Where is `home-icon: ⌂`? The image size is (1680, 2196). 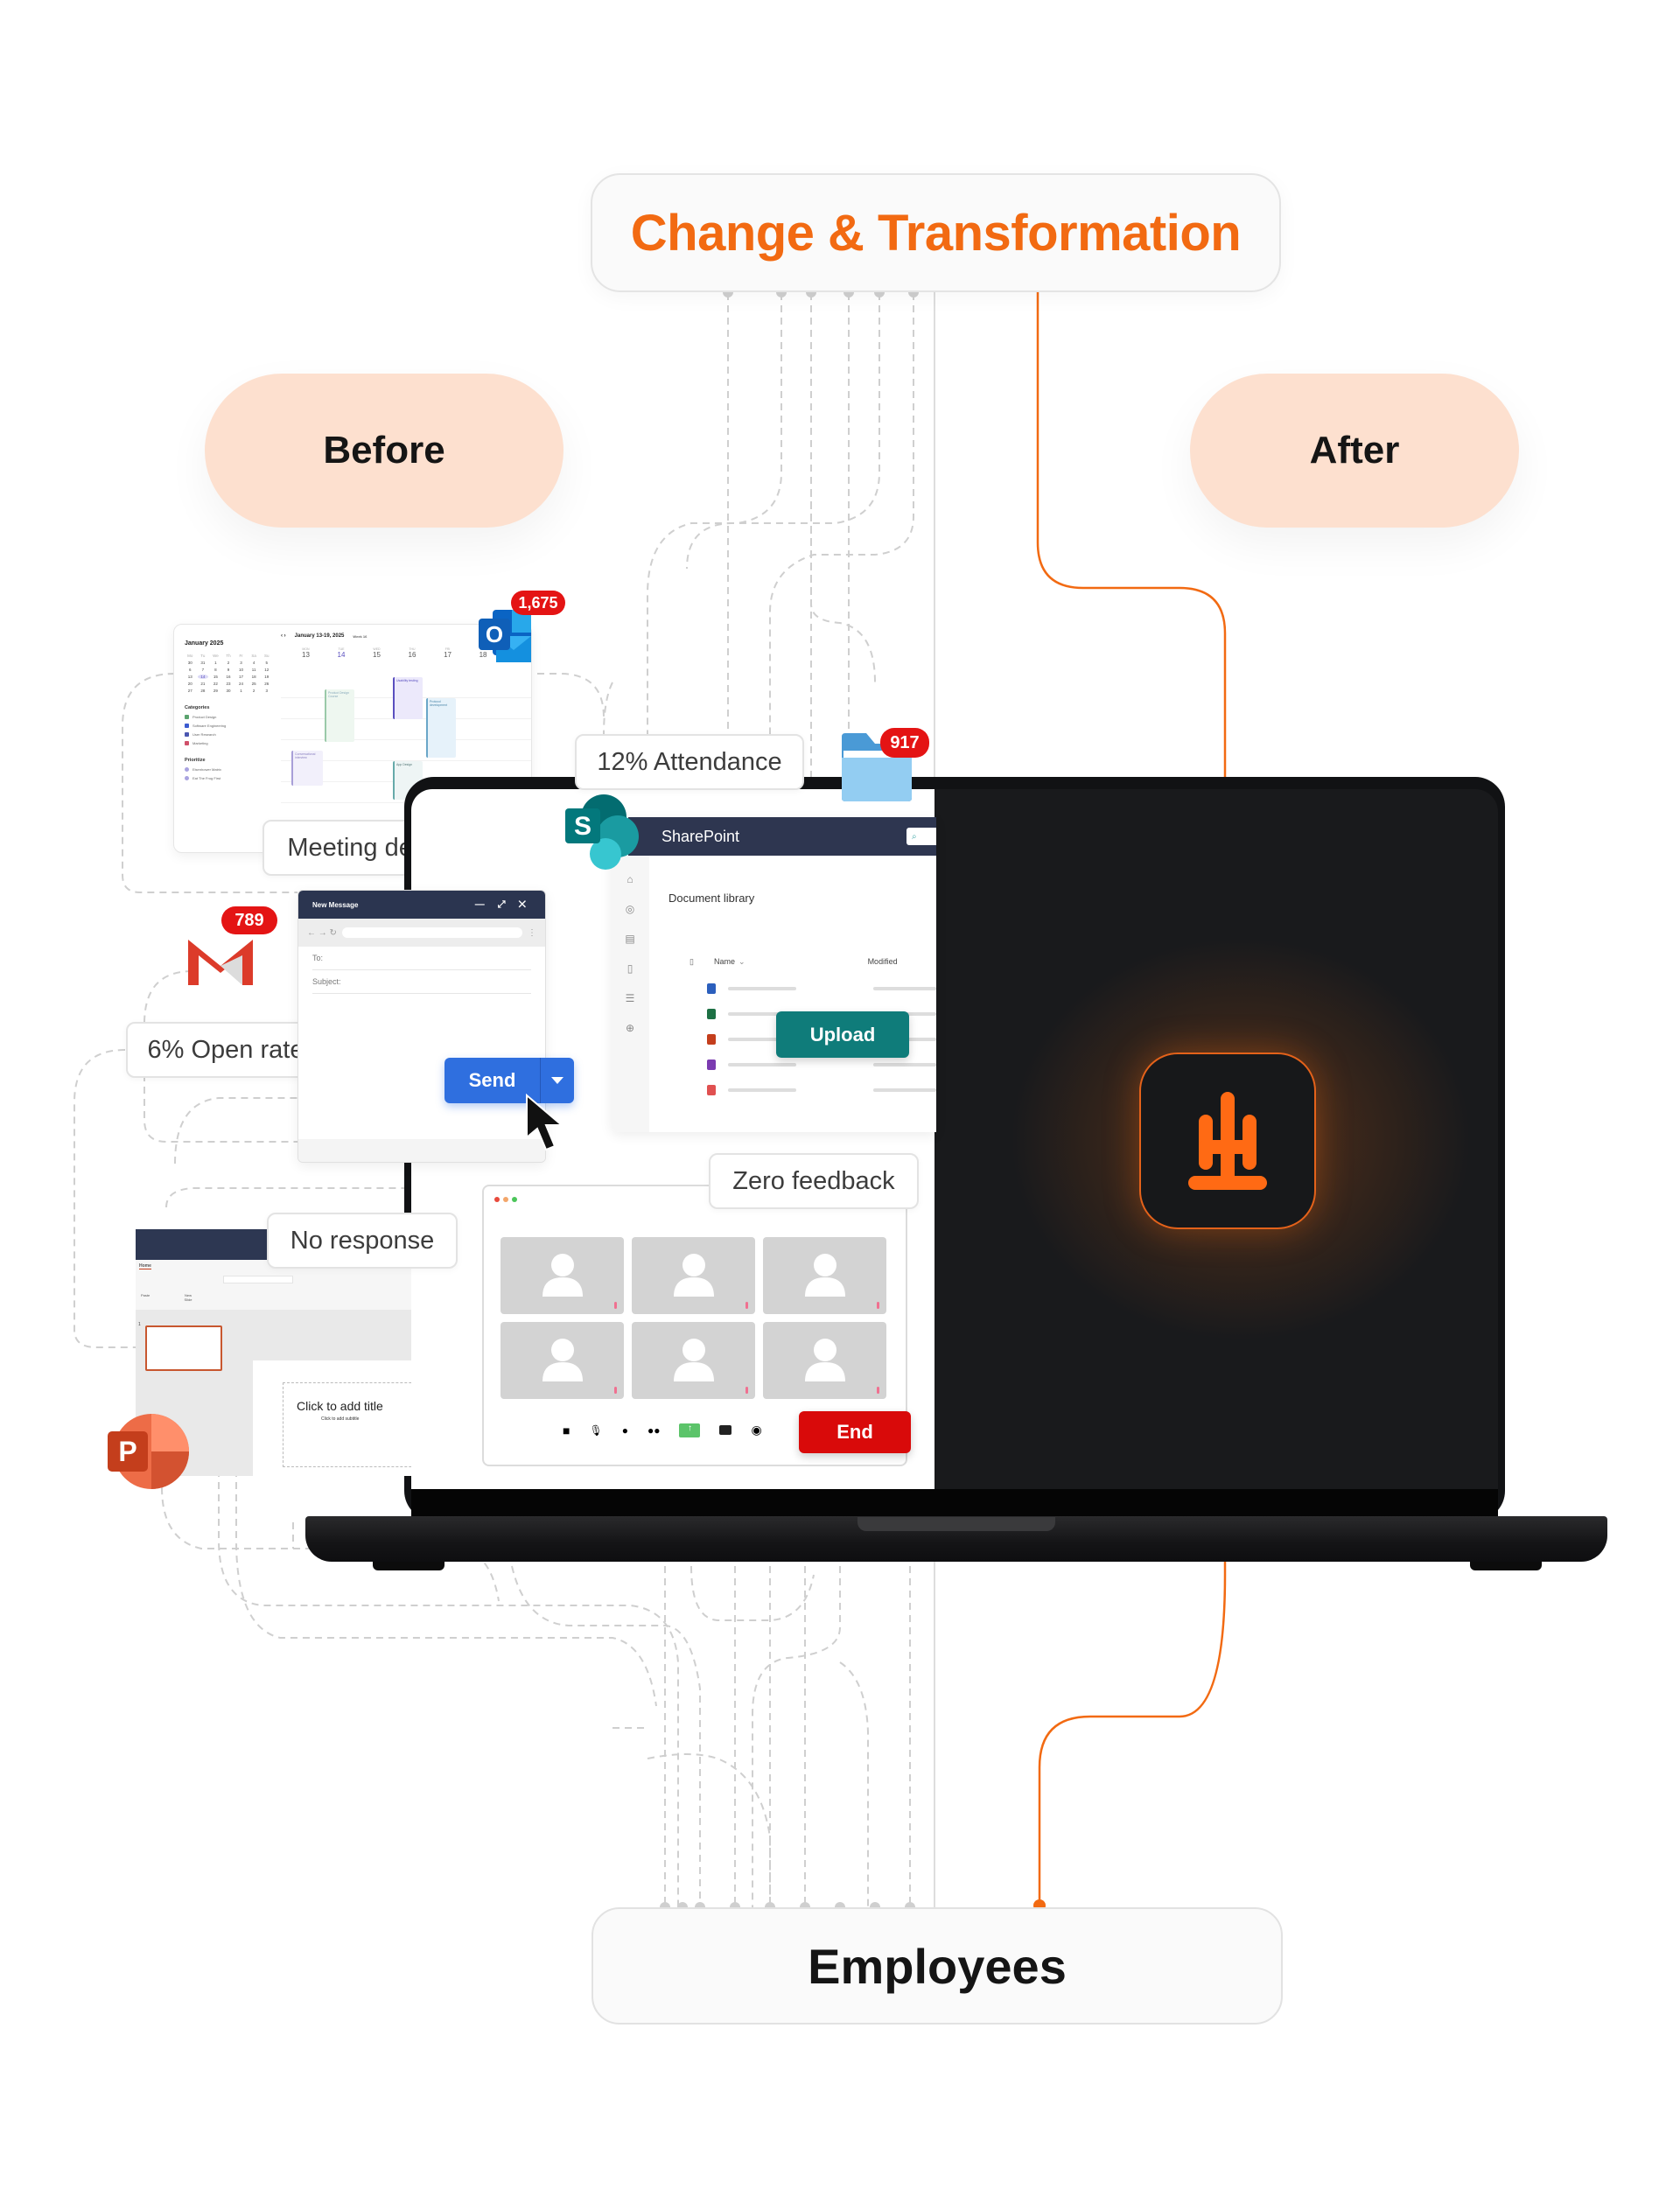
home-icon: ⌂ is located at coordinates (630, 879).